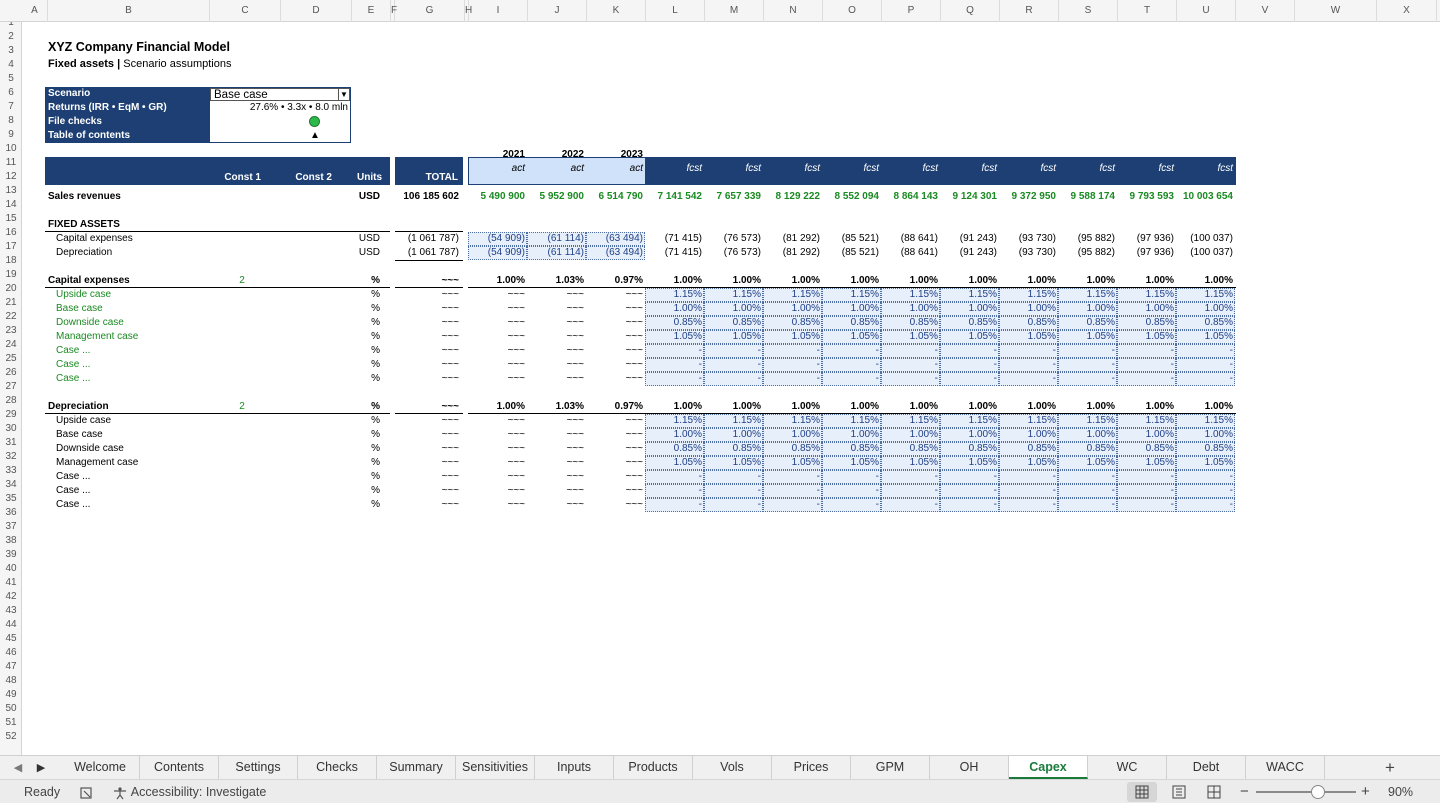 Image resolution: width=1440 pixels, height=803 pixels. Describe the element at coordinates (1407, 11) in the screenshot. I see `column-header: X` at that location.